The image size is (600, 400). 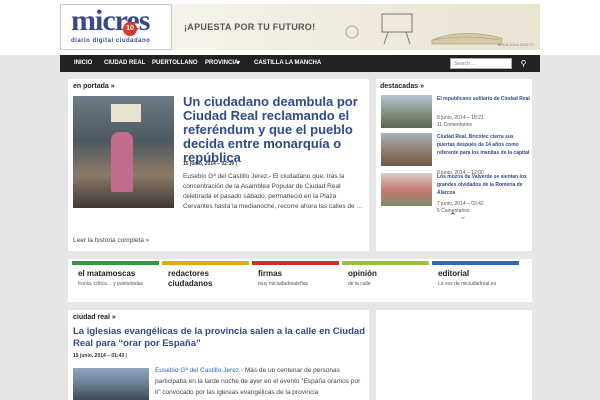 I want to click on person-figure, so click(x=122, y=162).